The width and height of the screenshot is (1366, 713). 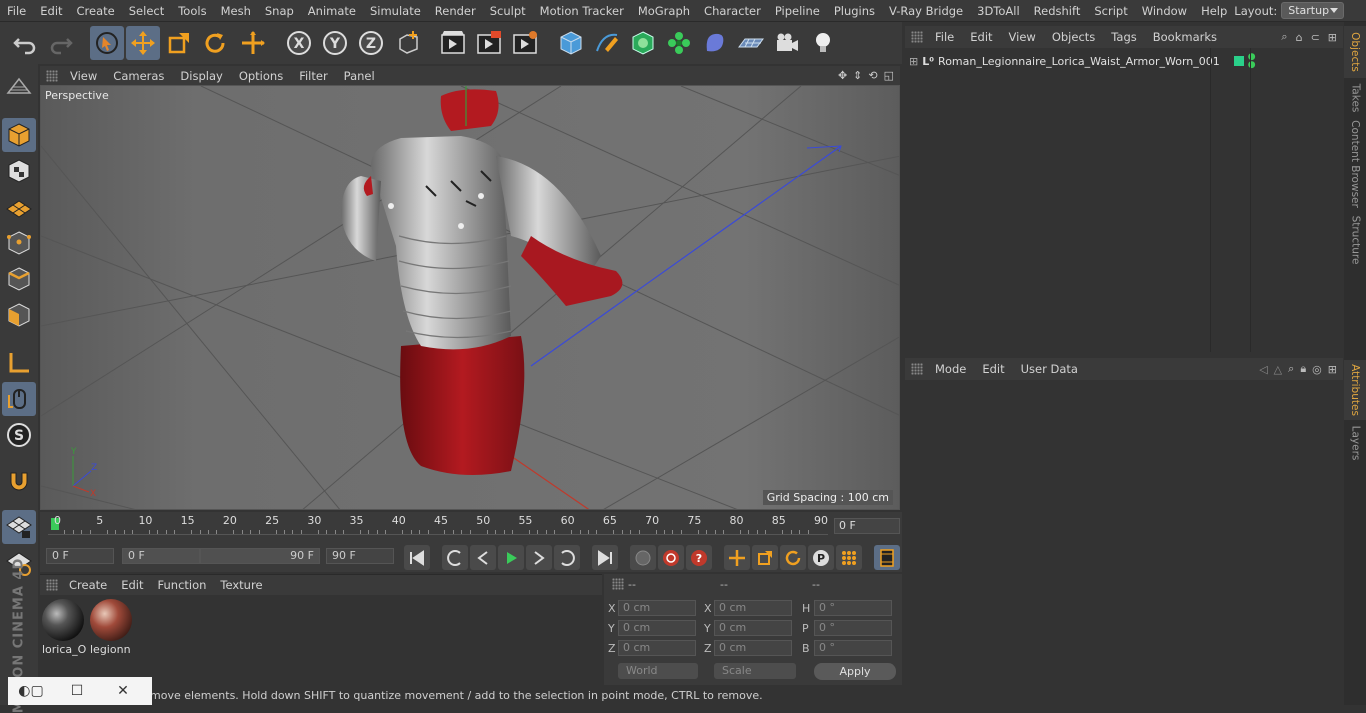 What do you see at coordinates (889, 75) in the screenshot?
I see `maximize-view-icon: ◱` at bounding box center [889, 75].